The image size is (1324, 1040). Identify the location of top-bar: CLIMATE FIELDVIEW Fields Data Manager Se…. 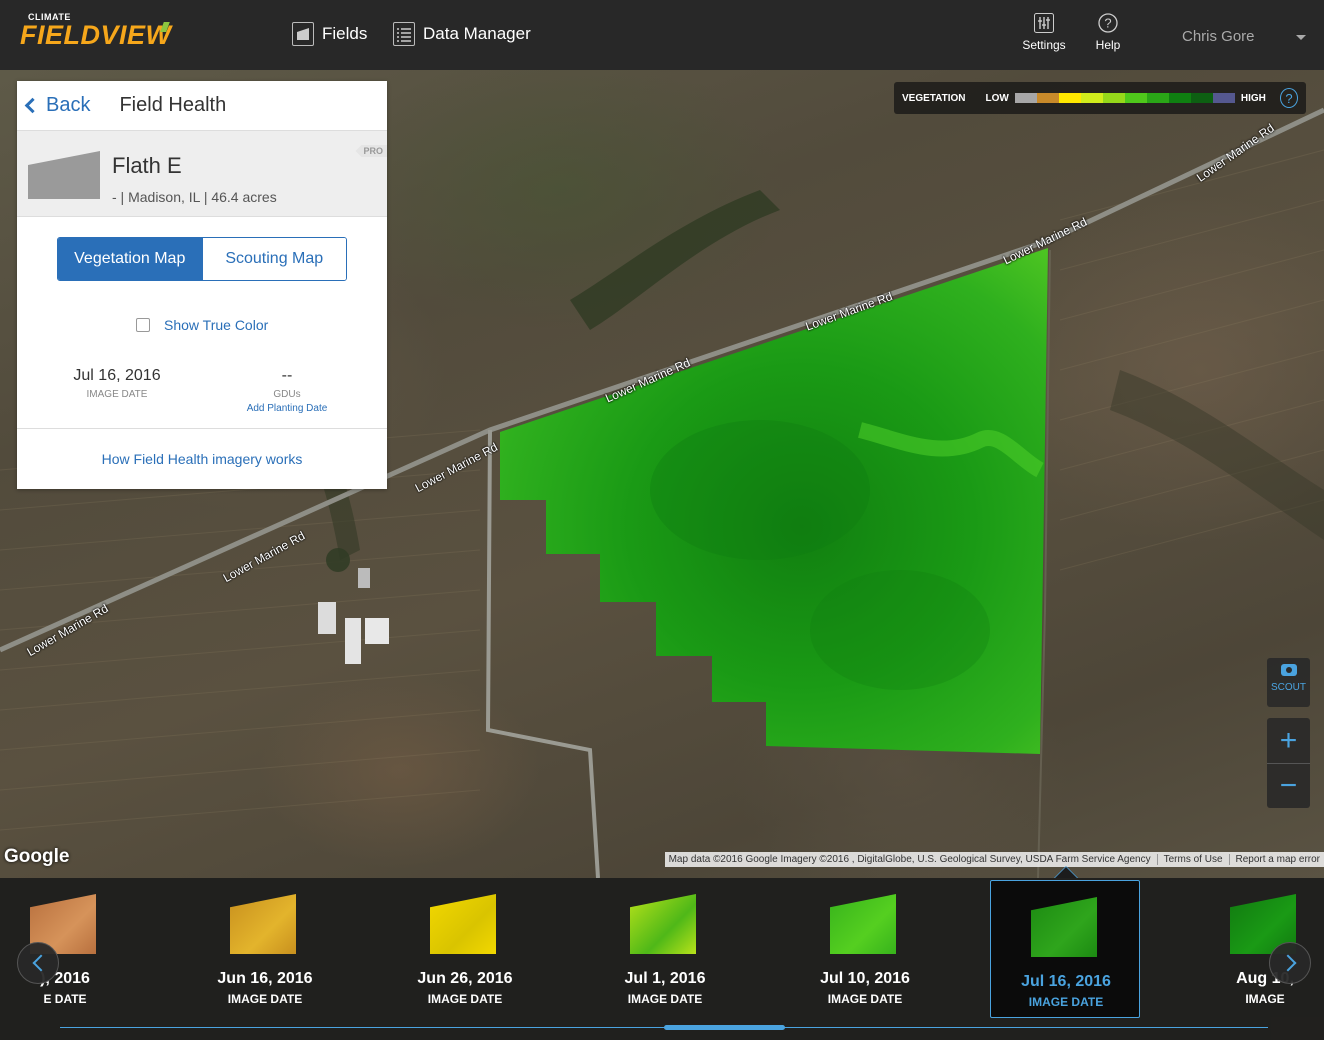
(662, 35).